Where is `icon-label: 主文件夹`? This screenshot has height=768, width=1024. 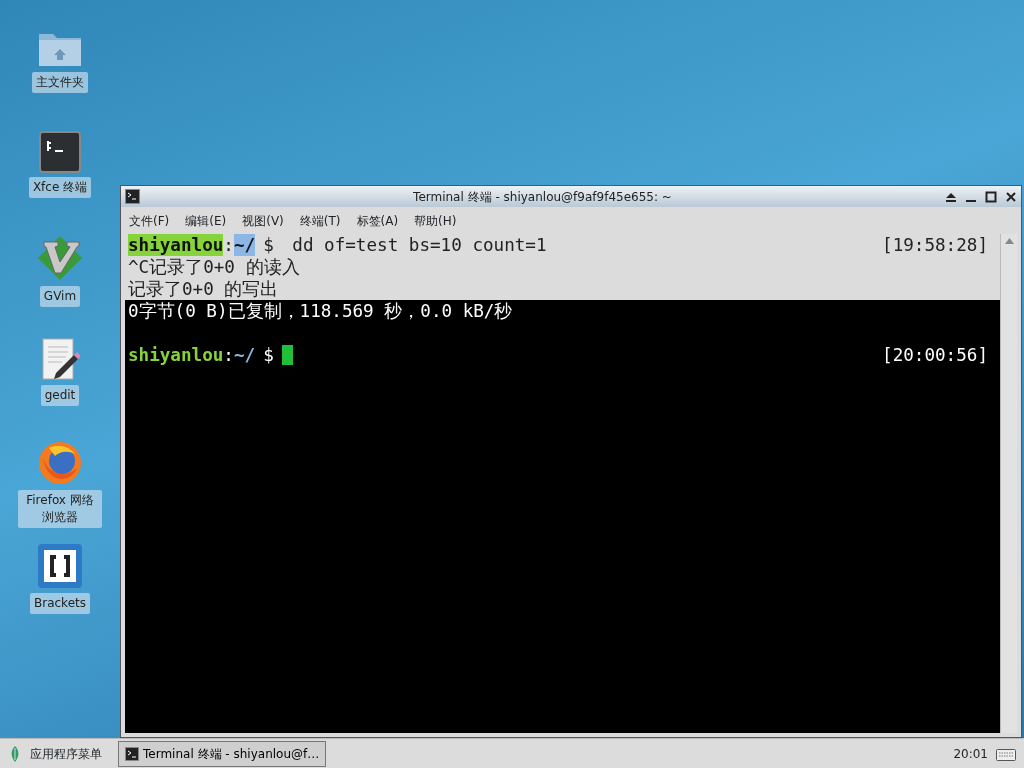 icon-label: 主文件夹 is located at coordinates (60, 82).